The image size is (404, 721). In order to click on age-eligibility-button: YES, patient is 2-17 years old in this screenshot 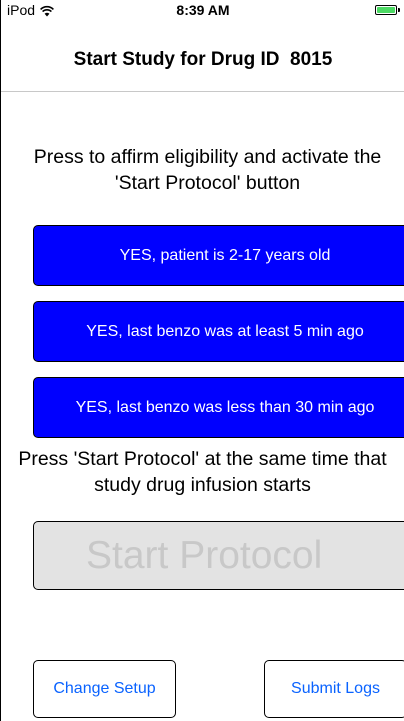, I will do `click(218, 255)`.